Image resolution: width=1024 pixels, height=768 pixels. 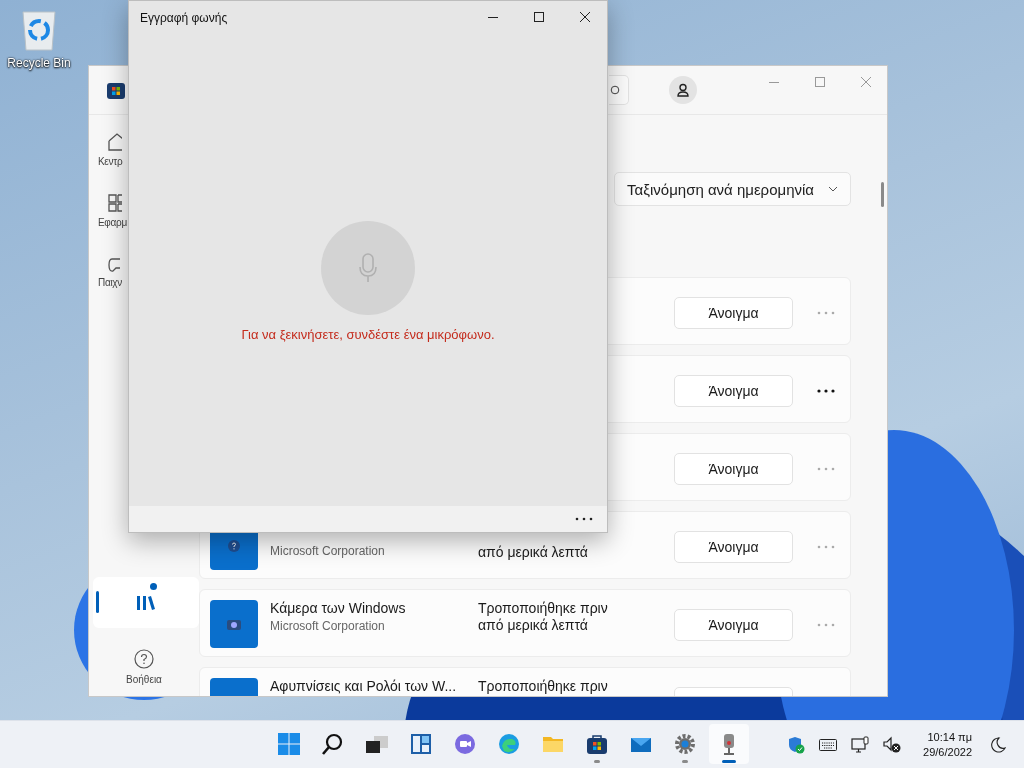 What do you see at coordinates (421, 744) in the screenshot?
I see `widgets-icon` at bounding box center [421, 744].